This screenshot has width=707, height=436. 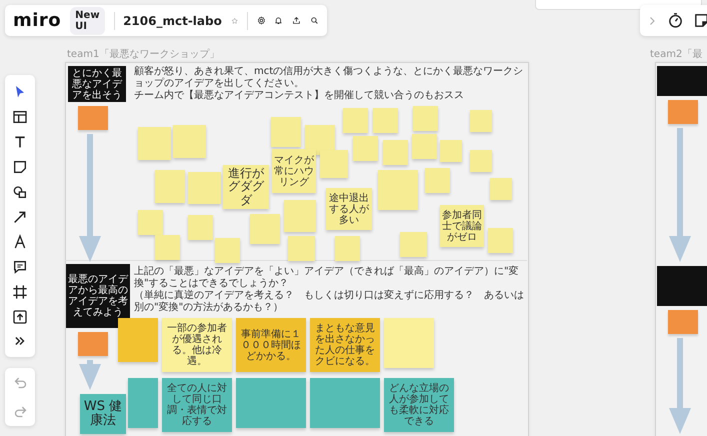 I want to click on sticky-note: どんな立場の人が参加しても柔軟に対応できる, so click(x=419, y=405).